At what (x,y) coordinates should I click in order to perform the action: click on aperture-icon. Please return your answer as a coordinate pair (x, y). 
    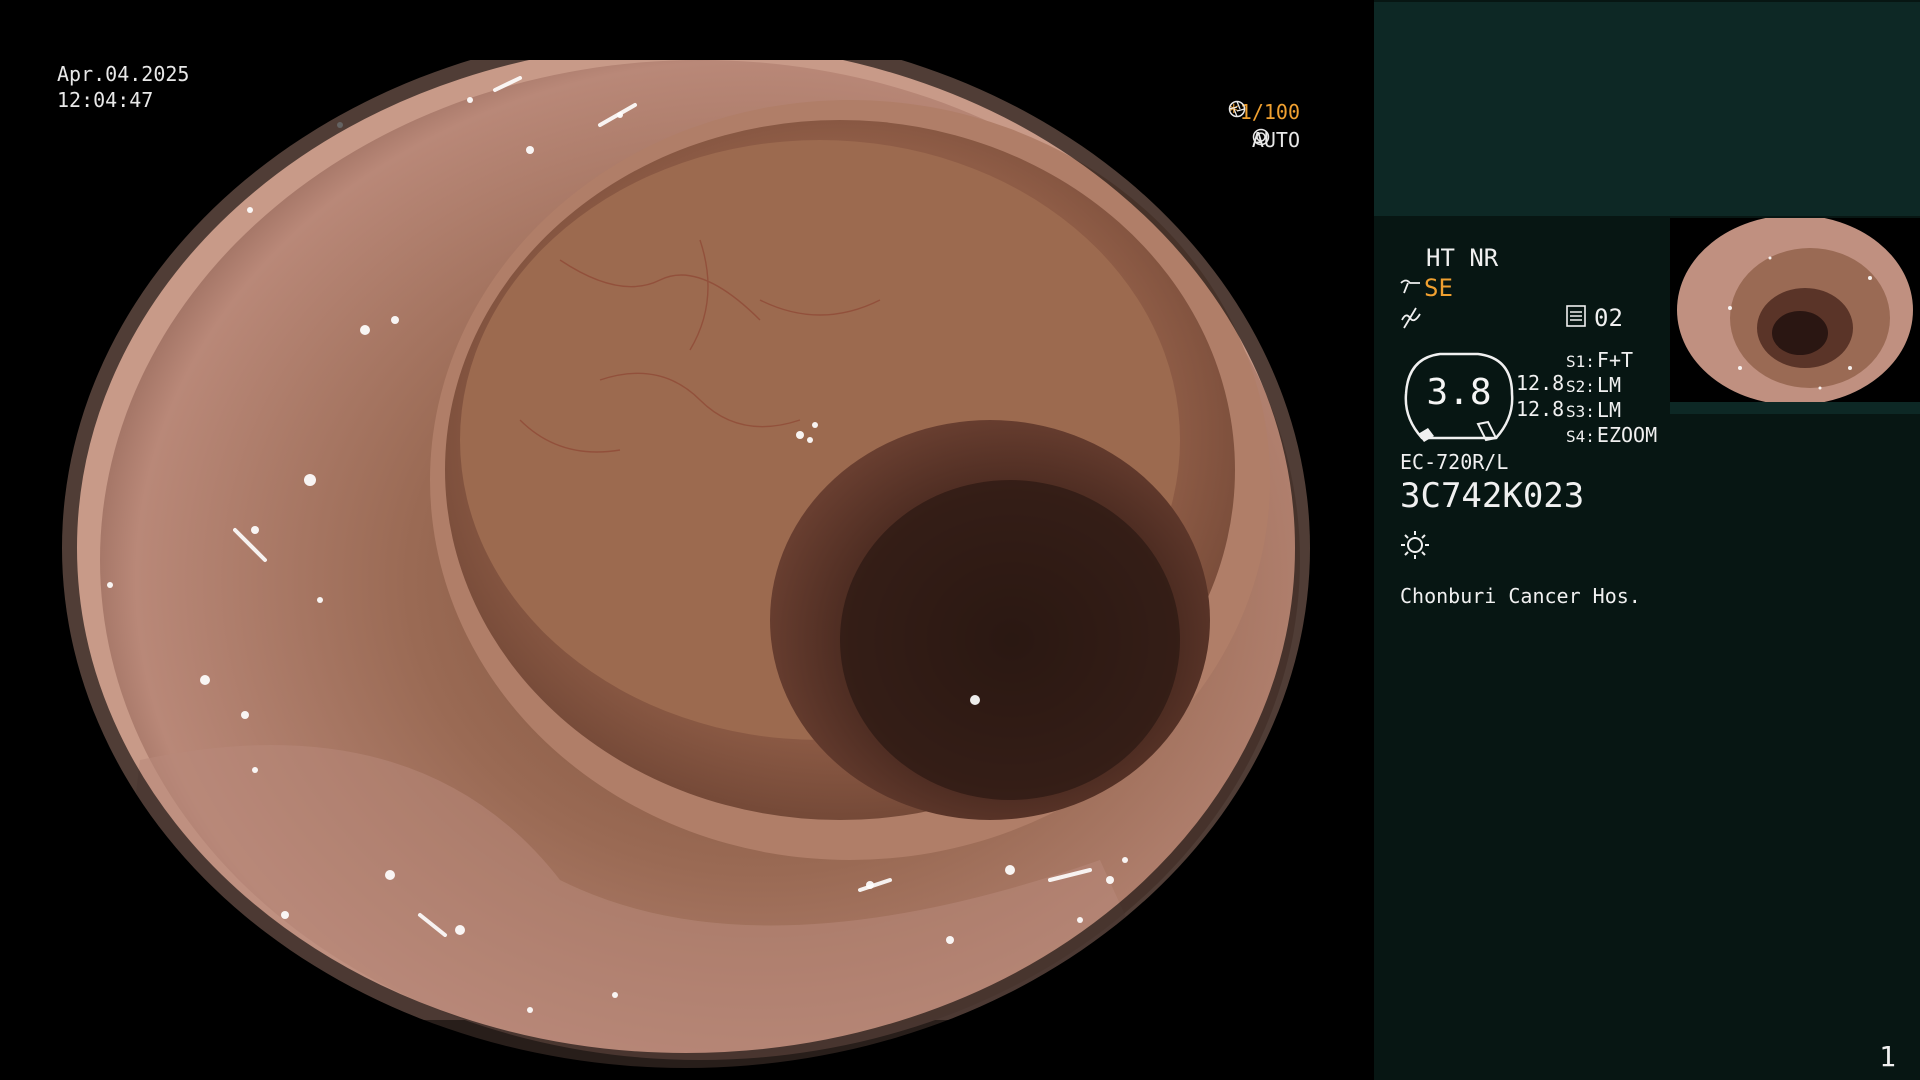
    Looking at the image, I should click on (1274, 110).